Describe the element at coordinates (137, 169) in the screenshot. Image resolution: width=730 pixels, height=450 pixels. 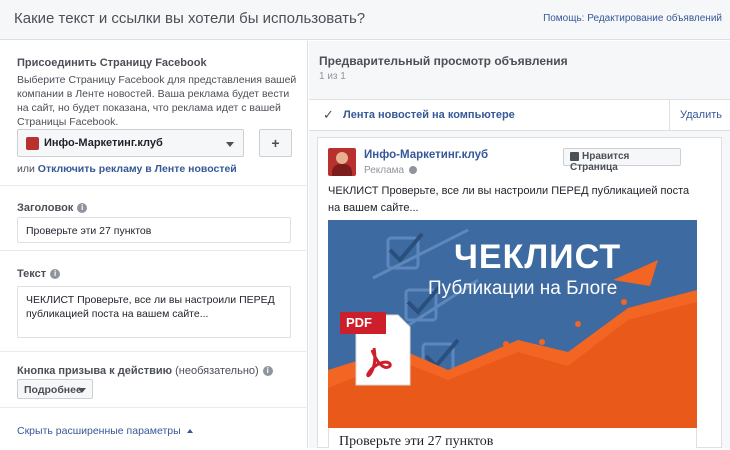
I see `disable-feed-link: Отключить рекламу в Ленте новостей` at that location.